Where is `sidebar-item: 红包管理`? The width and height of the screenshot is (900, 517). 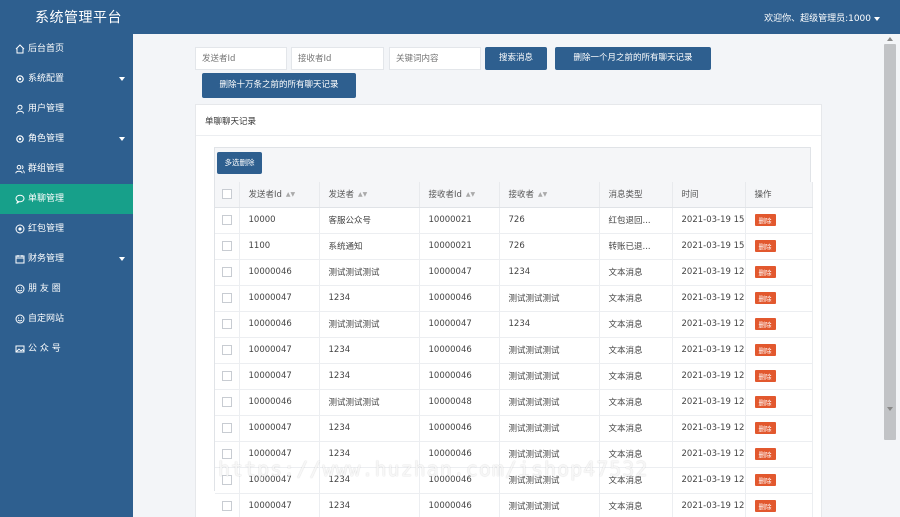 sidebar-item: 红包管理 is located at coordinates (66, 229).